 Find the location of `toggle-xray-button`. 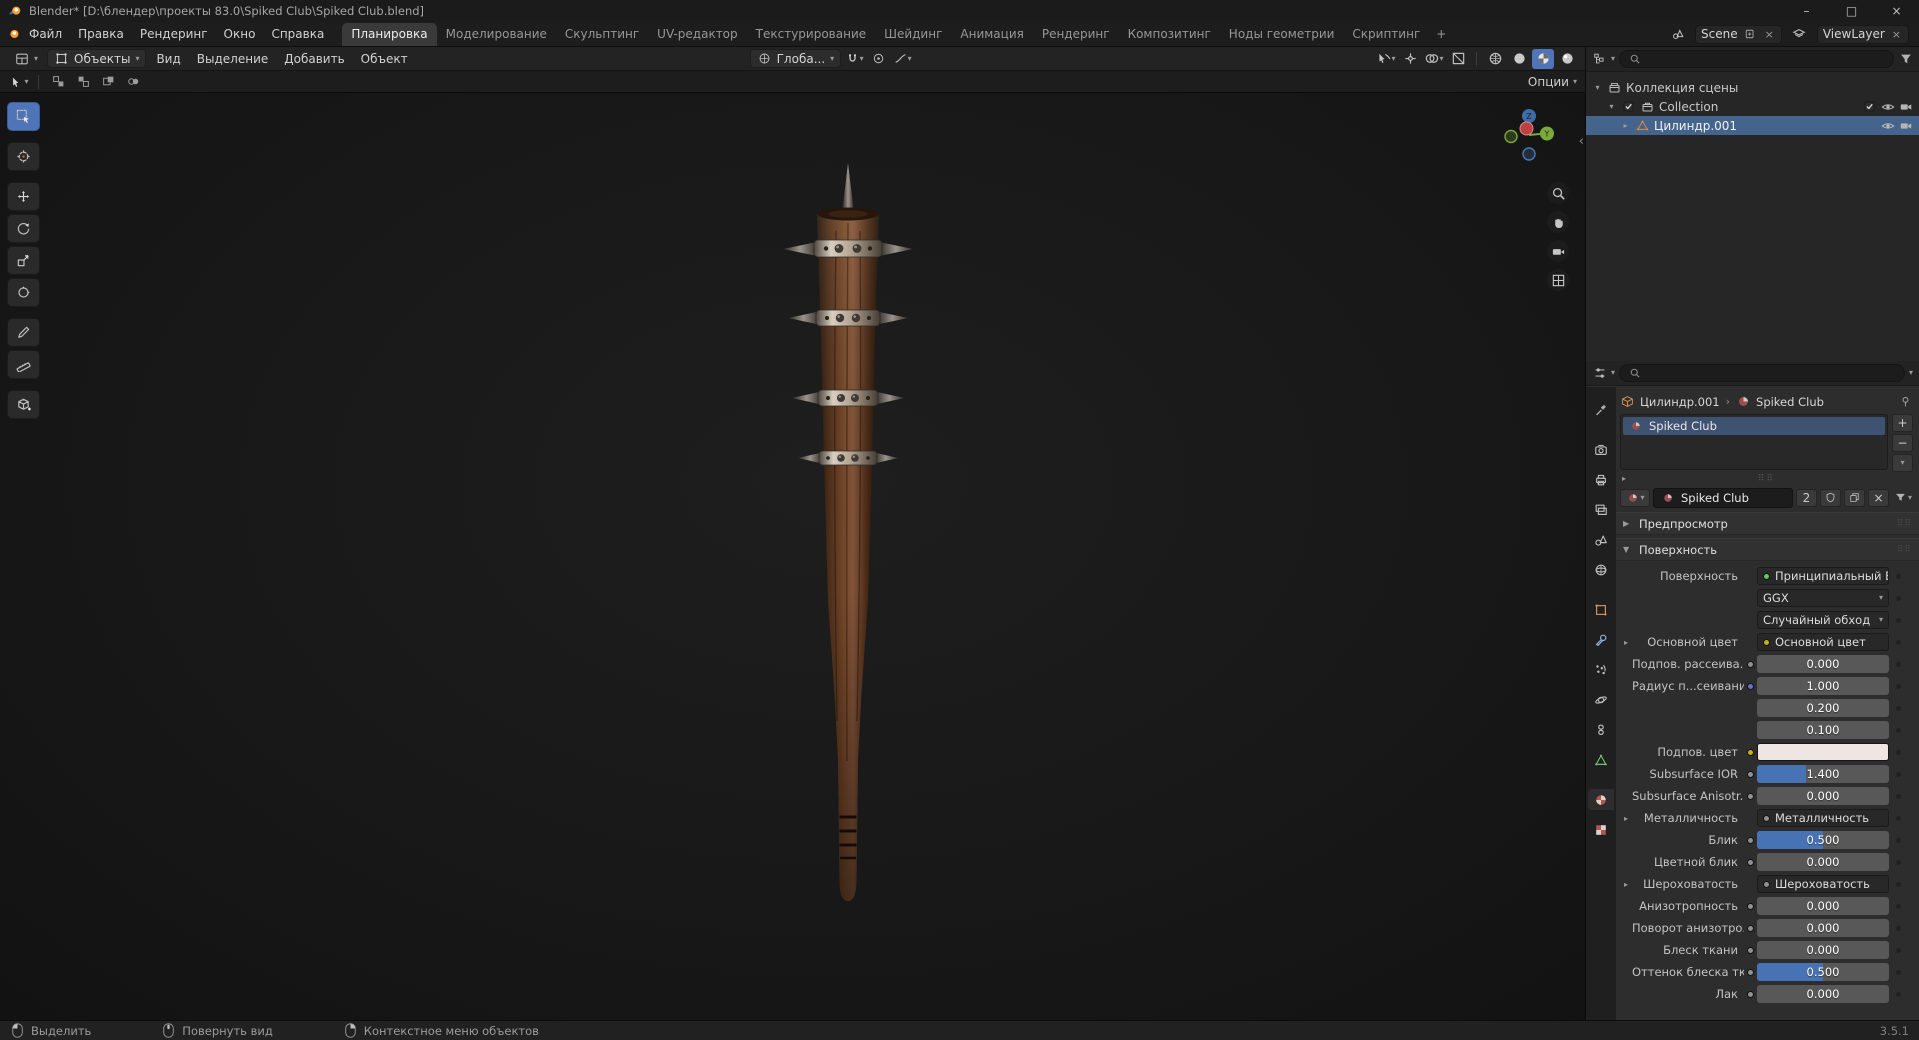

toggle-xray-button is located at coordinates (1458, 59).